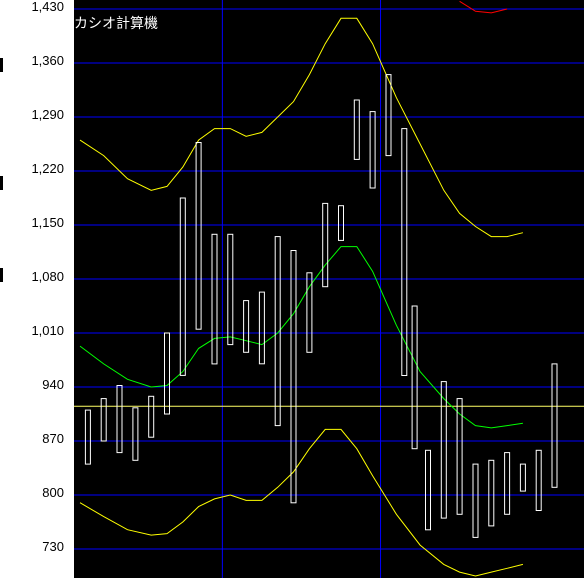 This screenshot has height=578, width=584. I want to click on y-tick-label: 800, so click(53, 492).